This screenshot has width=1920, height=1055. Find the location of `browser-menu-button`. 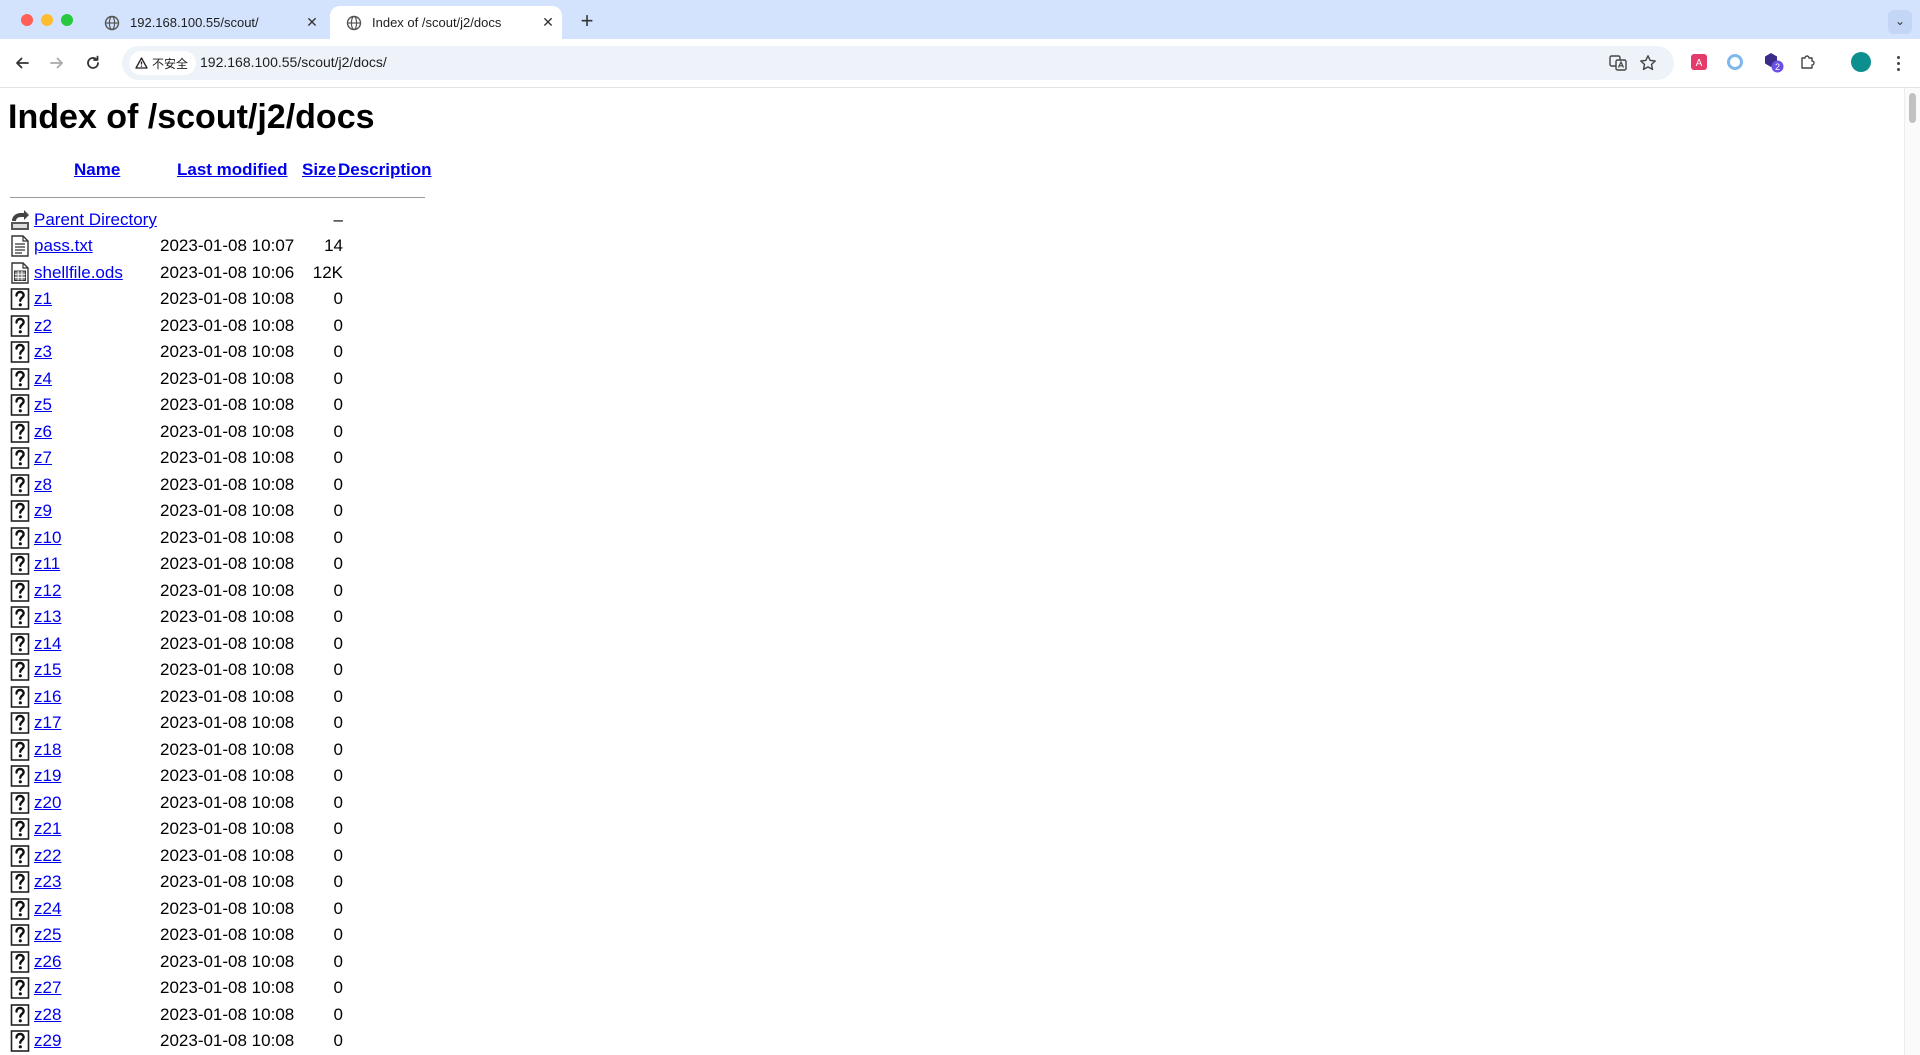

browser-menu-button is located at coordinates (1898, 63).